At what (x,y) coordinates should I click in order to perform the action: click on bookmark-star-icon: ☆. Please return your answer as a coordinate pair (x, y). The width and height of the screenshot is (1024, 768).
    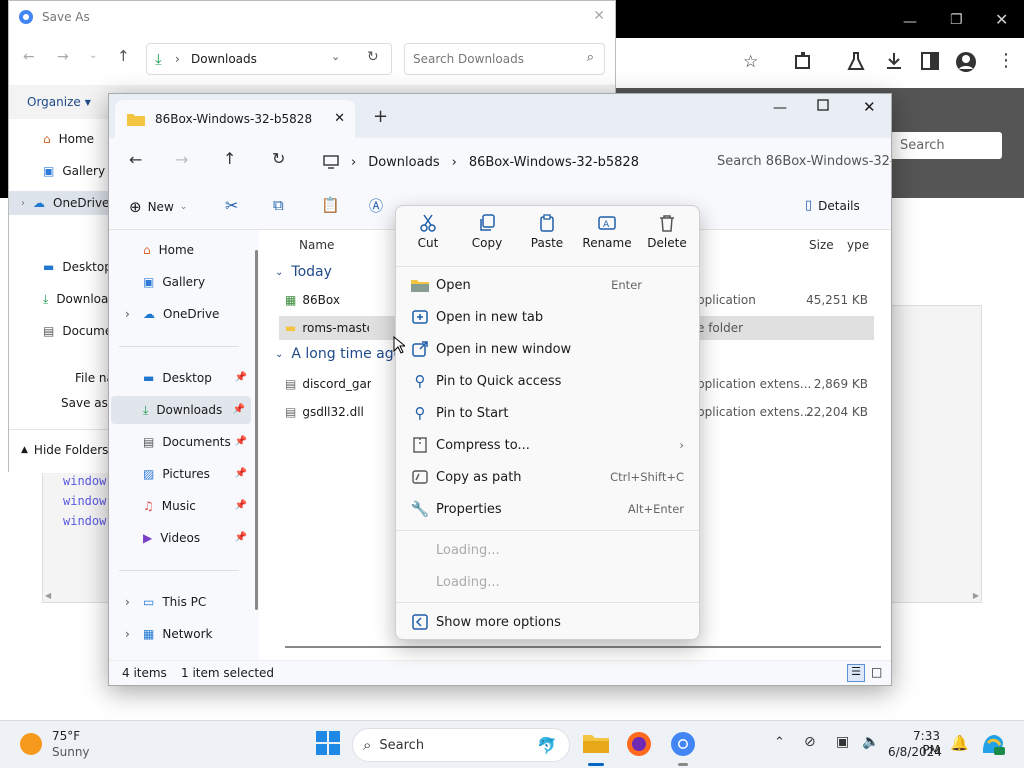
    Looking at the image, I should click on (750, 62).